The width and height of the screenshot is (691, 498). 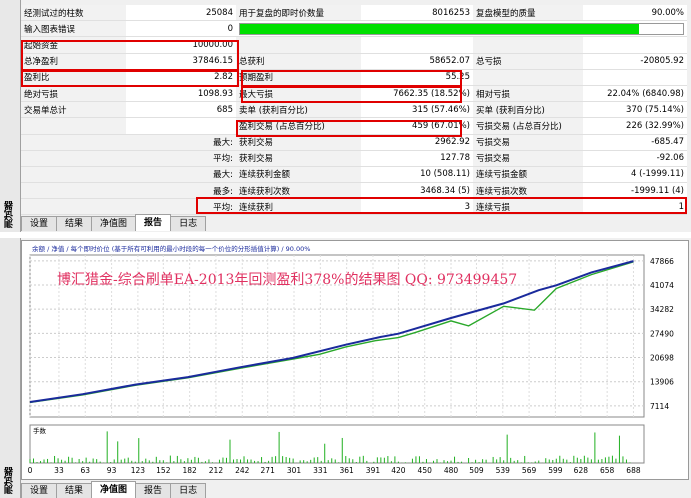 What do you see at coordinates (635, 142) in the screenshot?
I see `report-value: -685.47` at bounding box center [635, 142].